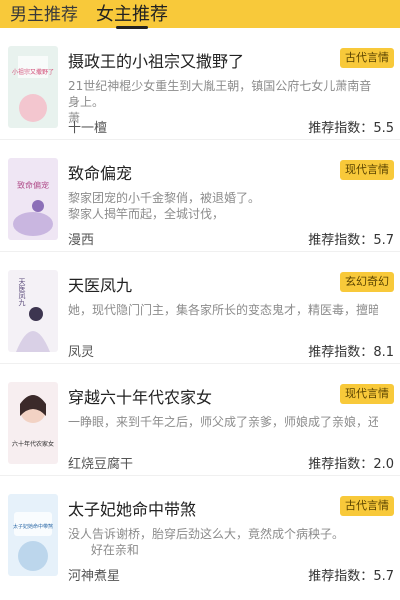  What do you see at coordinates (88, 128) in the screenshot?
I see `book-author: 十一檀` at bounding box center [88, 128].